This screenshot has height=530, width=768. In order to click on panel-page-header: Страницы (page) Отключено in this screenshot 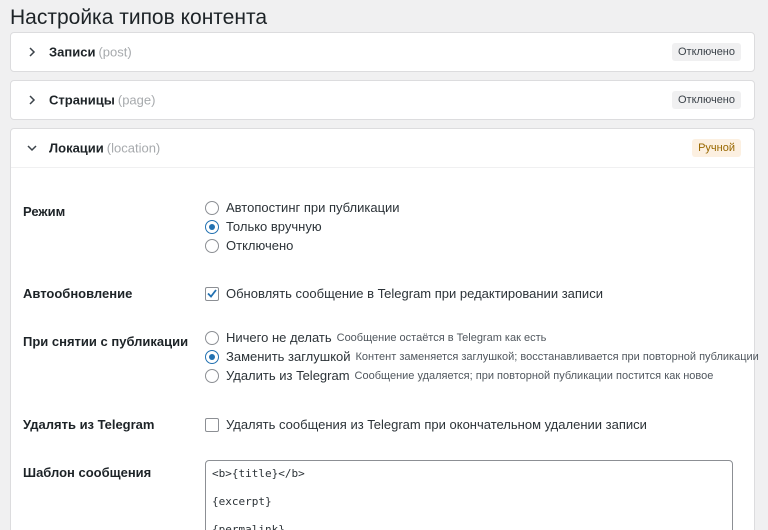, I will do `click(382, 100)`.